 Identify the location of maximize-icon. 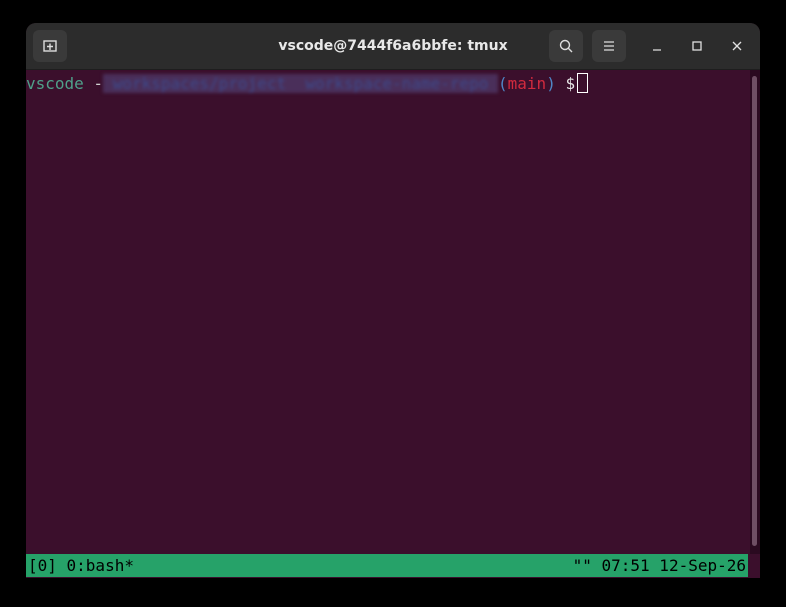
(697, 46).